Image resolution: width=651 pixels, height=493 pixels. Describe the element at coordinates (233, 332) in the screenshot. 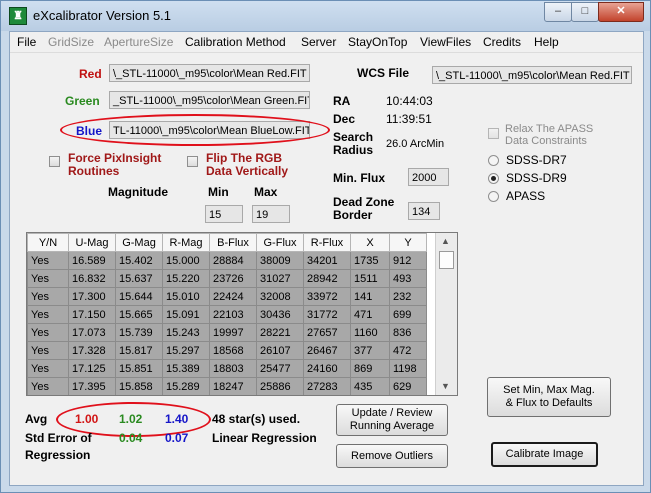

I see `table-cell: 19997` at that location.